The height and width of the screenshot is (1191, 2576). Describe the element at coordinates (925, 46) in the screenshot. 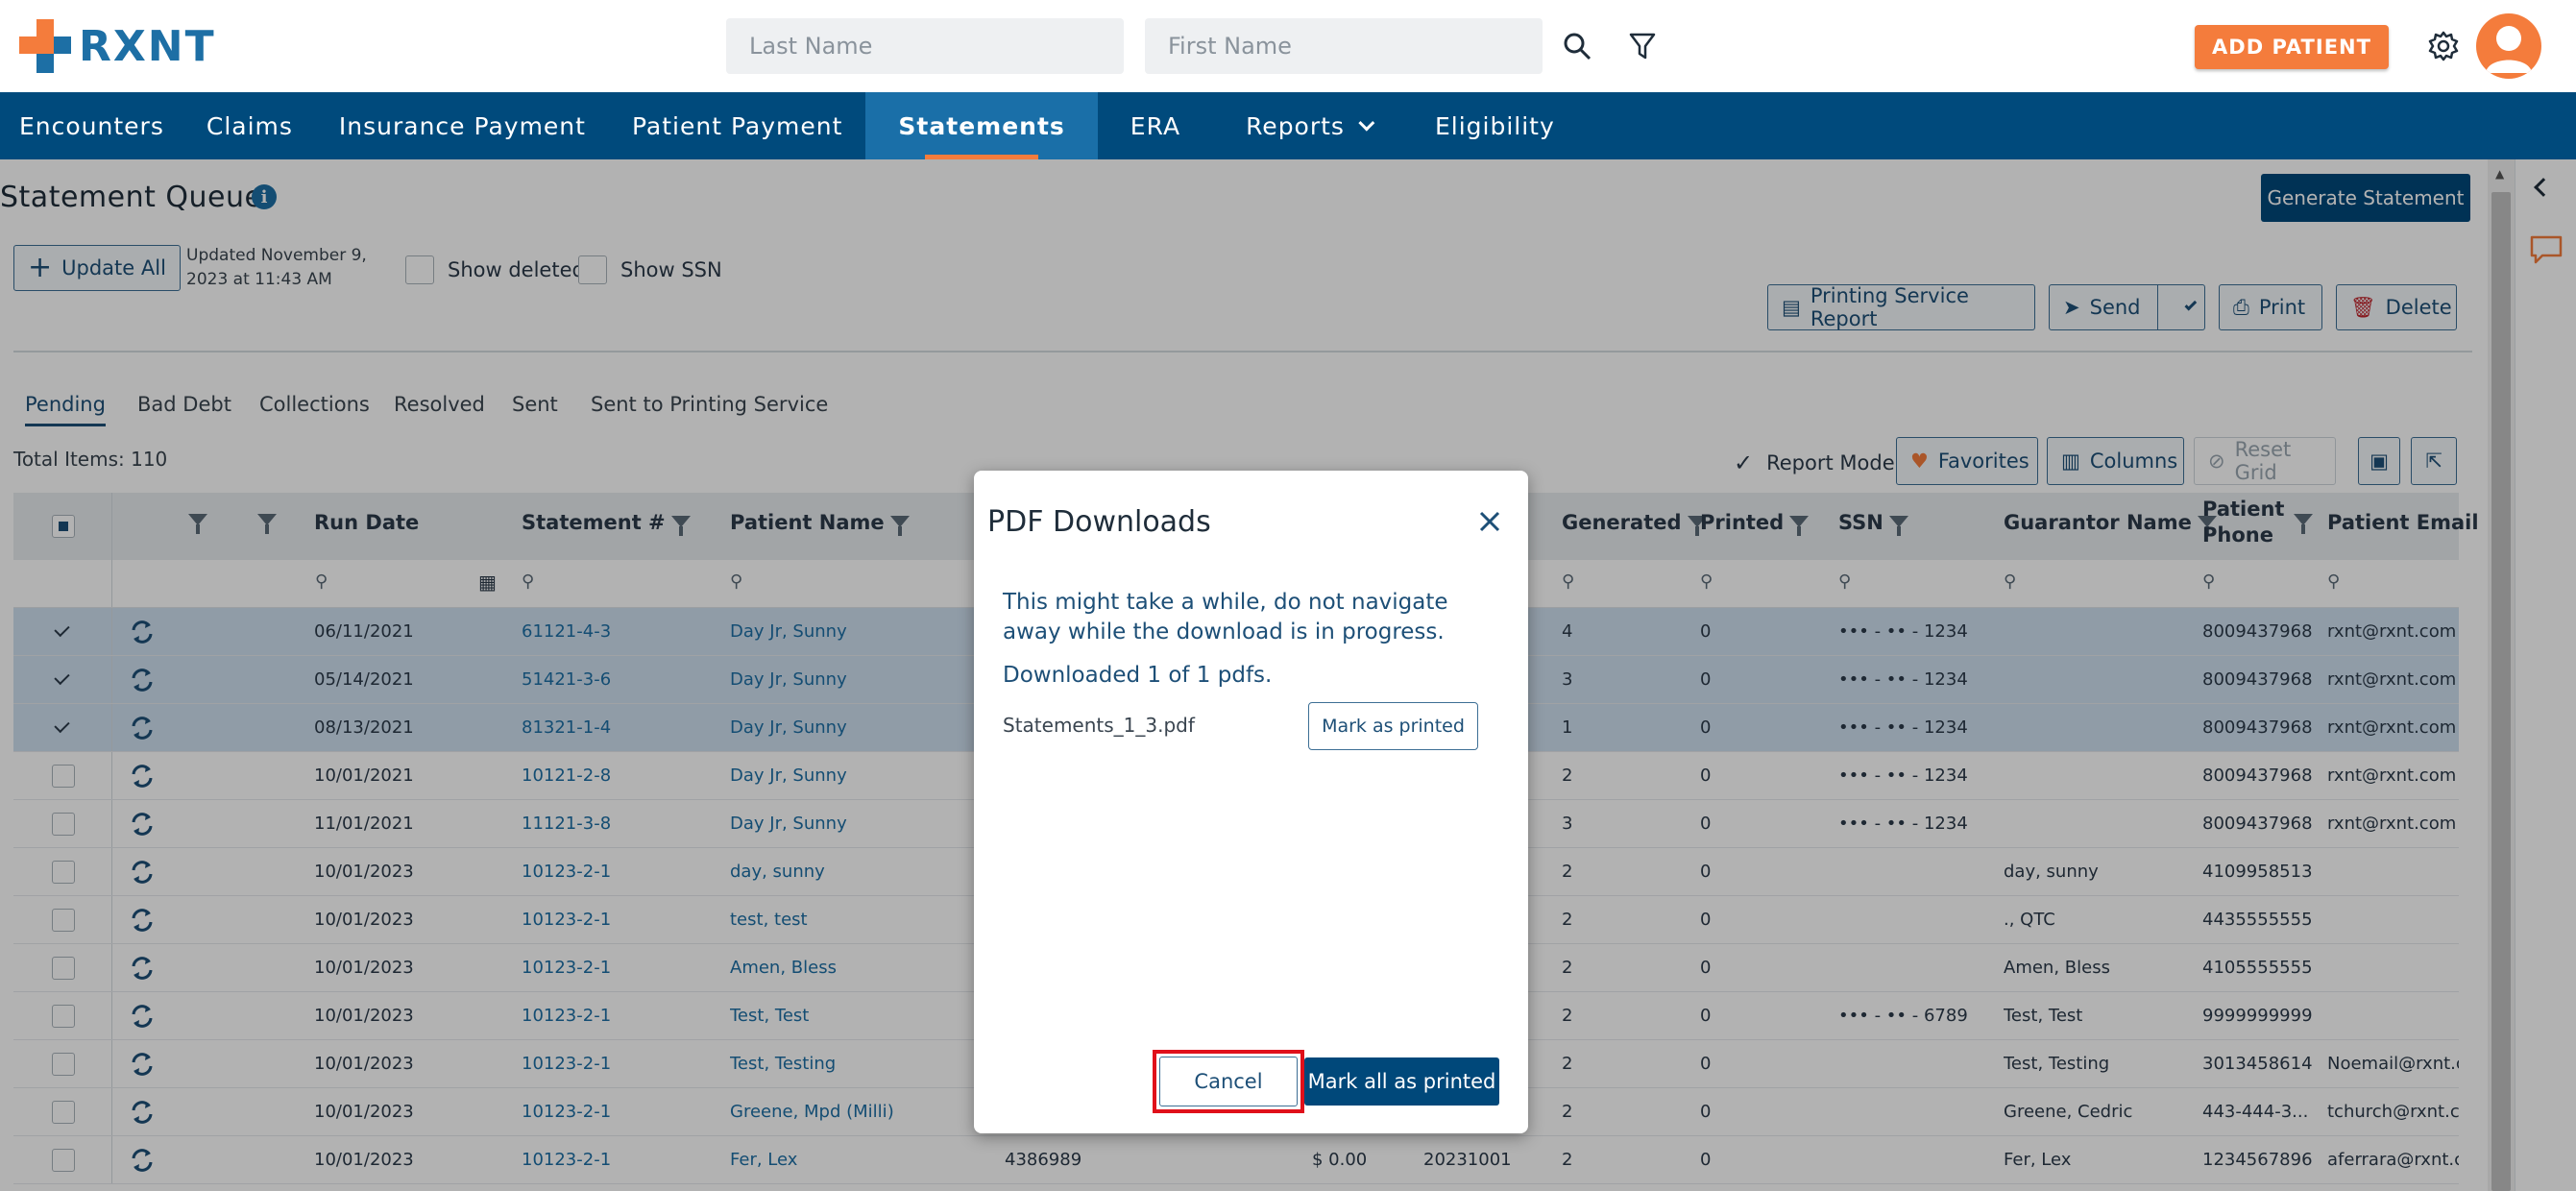

I see `last-name-input` at that location.